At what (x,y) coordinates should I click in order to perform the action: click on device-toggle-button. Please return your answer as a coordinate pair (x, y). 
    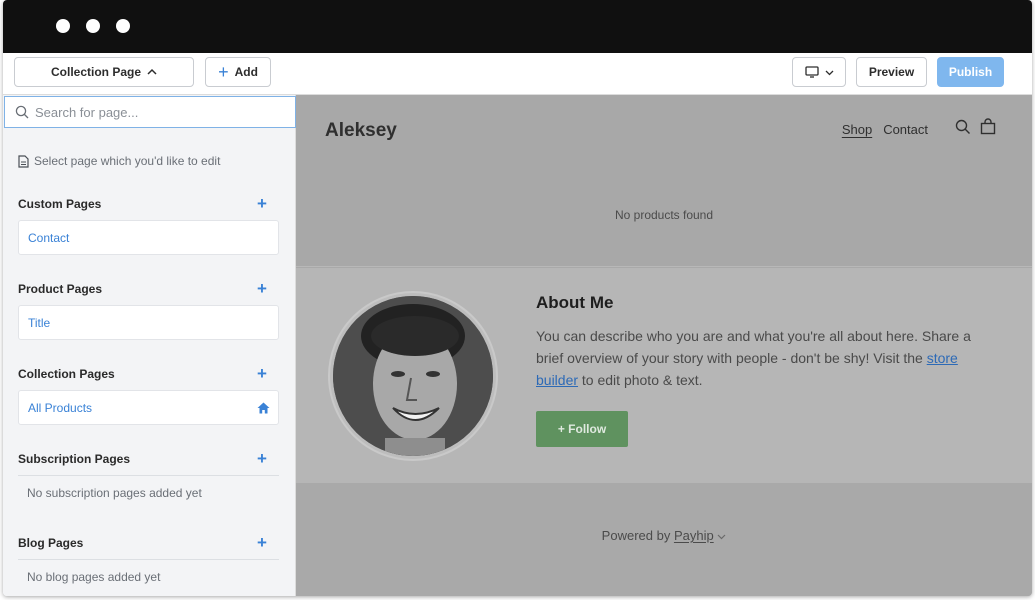
    Looking at the image, I should click on (819, 72).